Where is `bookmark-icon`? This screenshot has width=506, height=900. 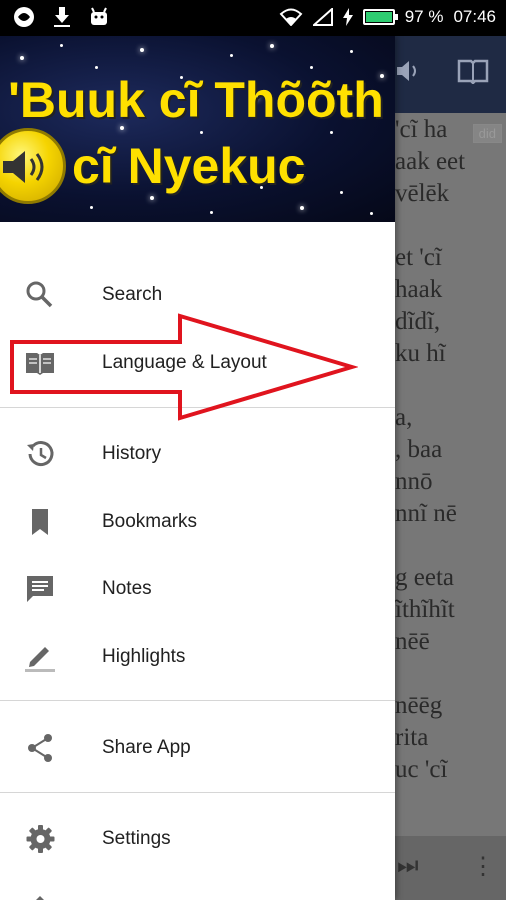 bookmark-icon is located at coordinates (40, 522).